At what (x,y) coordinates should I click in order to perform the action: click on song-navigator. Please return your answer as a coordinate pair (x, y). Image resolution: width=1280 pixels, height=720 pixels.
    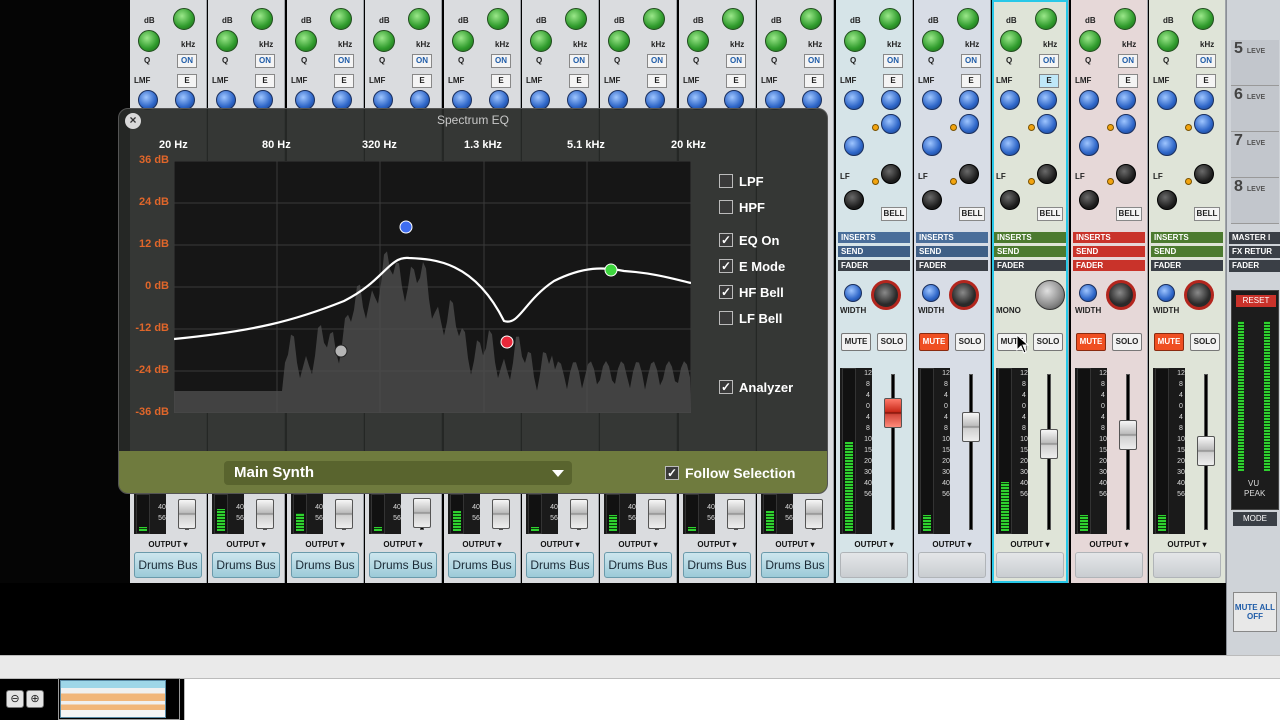
    Looking at the image, I should click on (113, 699).